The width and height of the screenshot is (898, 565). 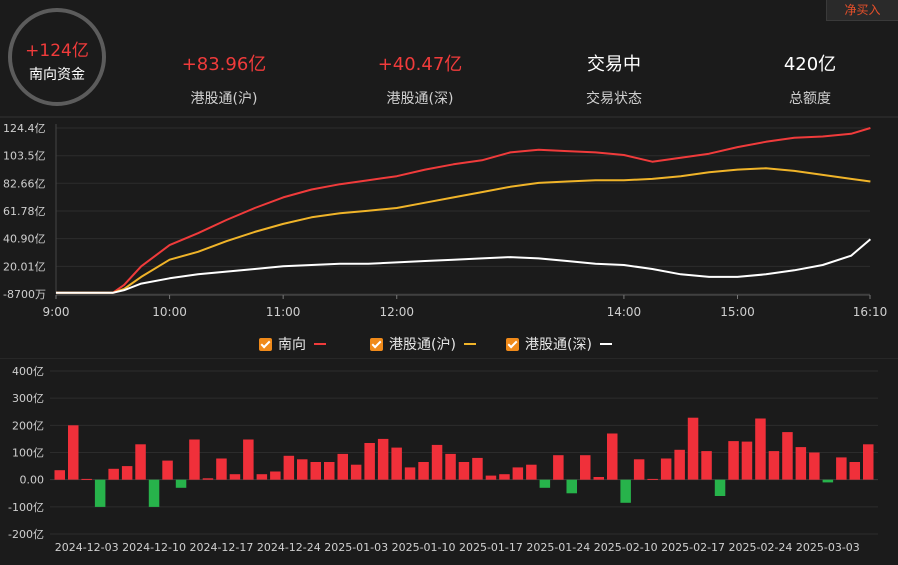 What do you see at coordinates (828, 547) in the screenshot?
I see `x-tick-label: 2025-03-03` at bounding box center [828, 547].